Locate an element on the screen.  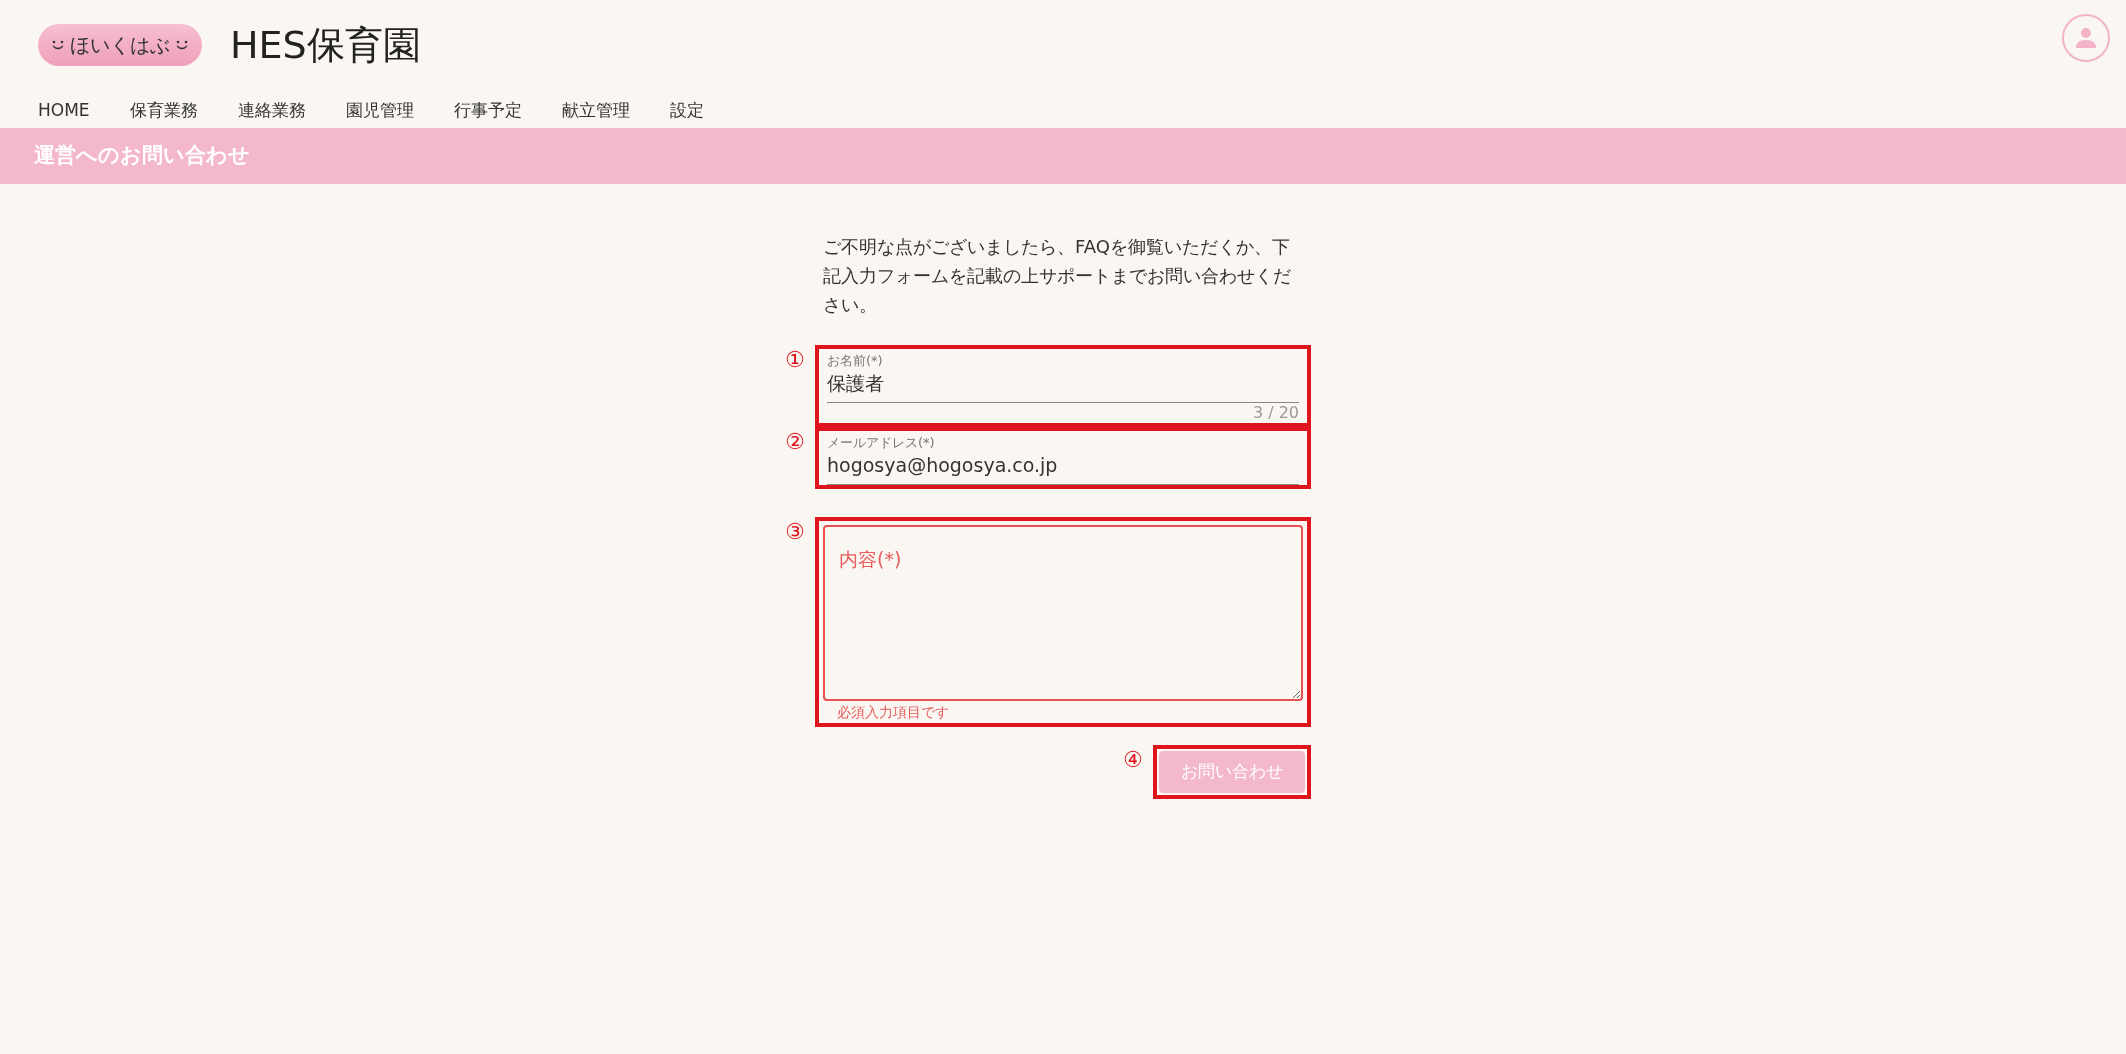
field-label: メールアドレス(*) is located at coordinates (881, 442).